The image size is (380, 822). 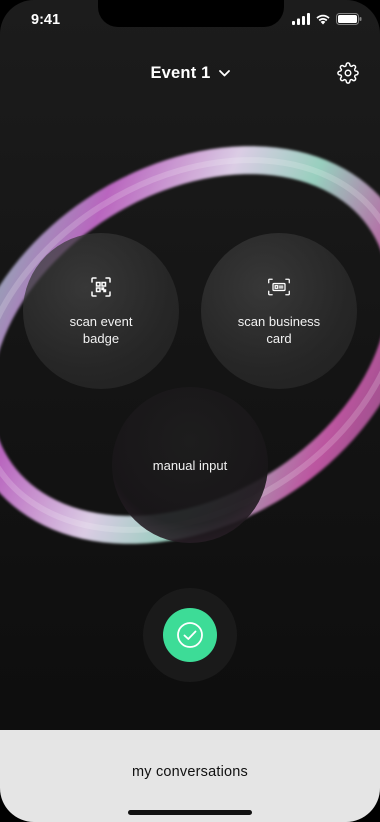 I want to click on manual-input-label: manual input, so click(x=190, y=465).